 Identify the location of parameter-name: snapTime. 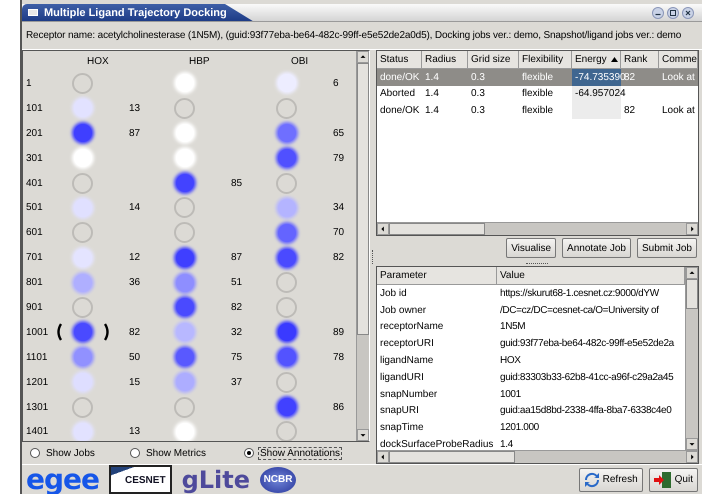
(402, 428).